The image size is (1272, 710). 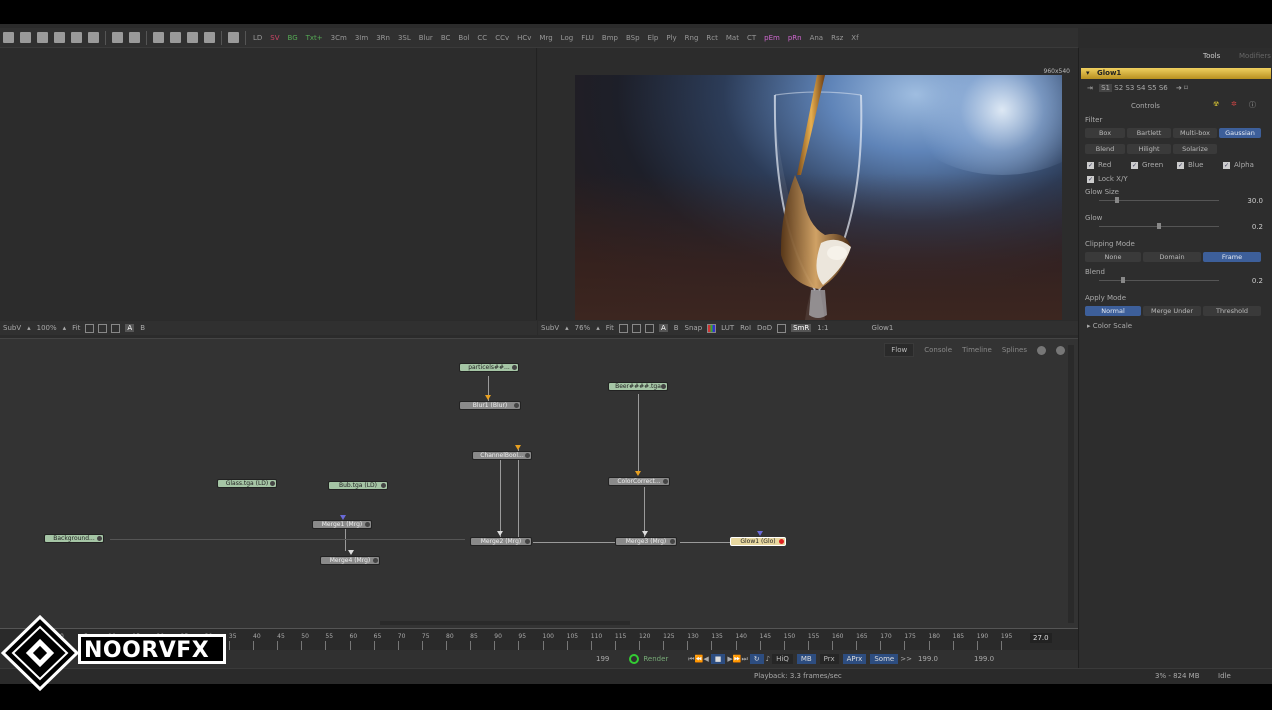 What do you see at coordinates (692, 38) in the screenshot?
I see `tool-button-rng: Rng` at bounding box center [692, 38].